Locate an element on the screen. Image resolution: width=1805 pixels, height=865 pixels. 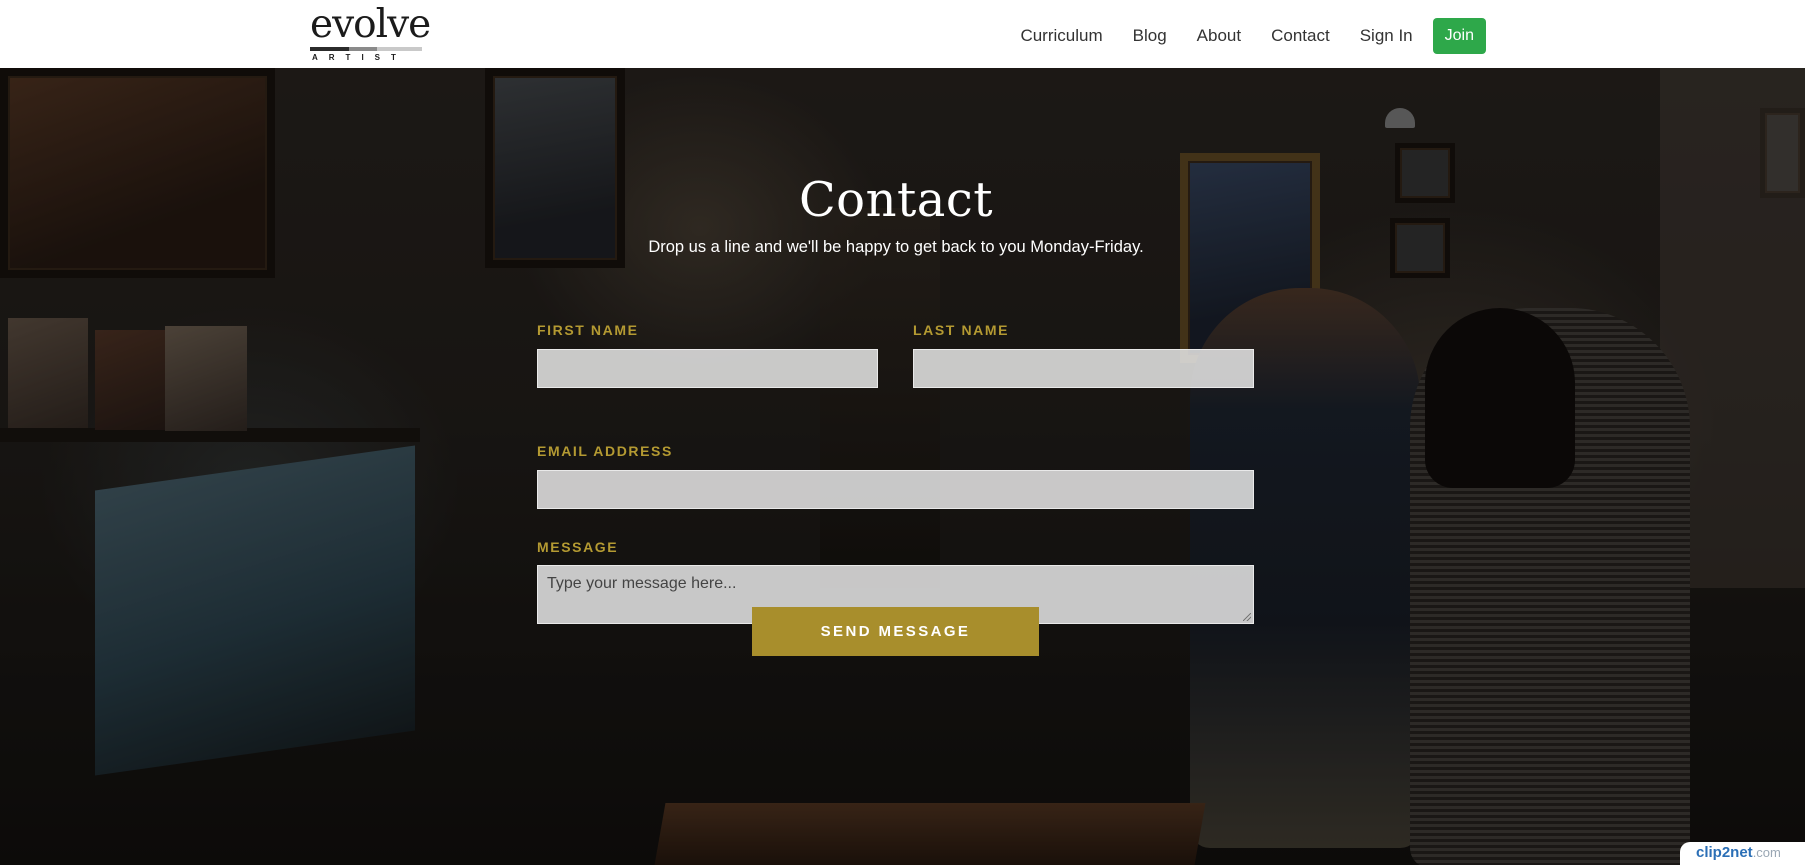
nav-curriculum: Curriculum is located at coordinates (1061, 36).